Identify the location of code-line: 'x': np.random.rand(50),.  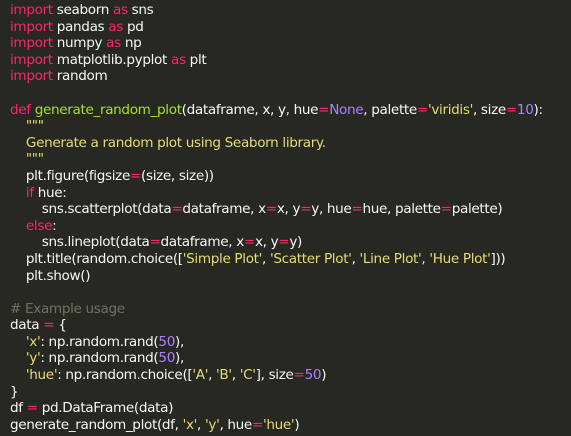
(290, 342).